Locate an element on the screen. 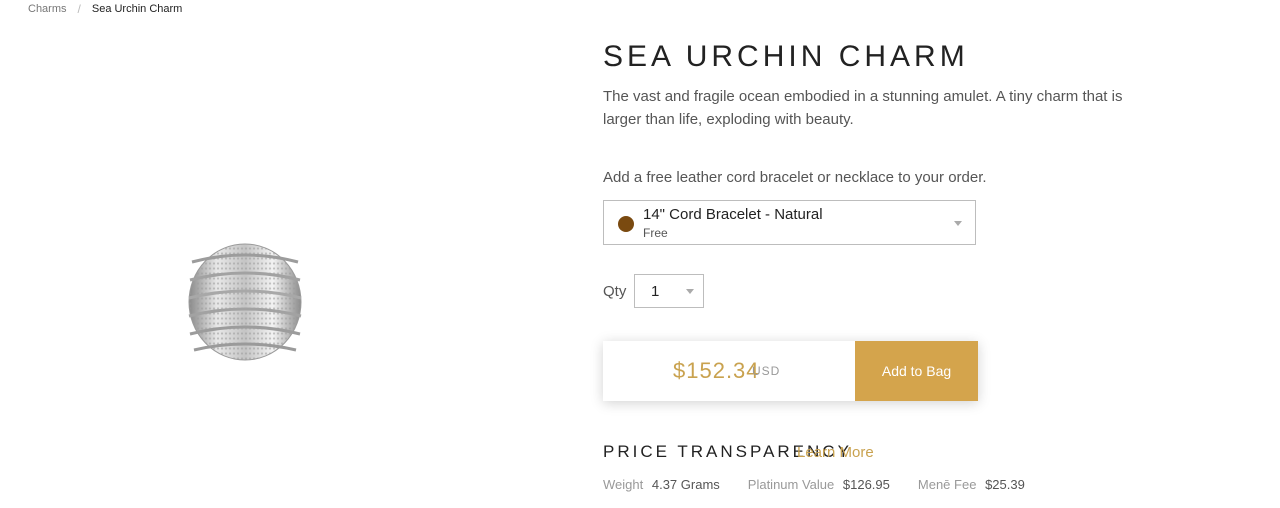  price-breakdown-item: Weight 4.37 Grams is located at coordinates (661, 484).